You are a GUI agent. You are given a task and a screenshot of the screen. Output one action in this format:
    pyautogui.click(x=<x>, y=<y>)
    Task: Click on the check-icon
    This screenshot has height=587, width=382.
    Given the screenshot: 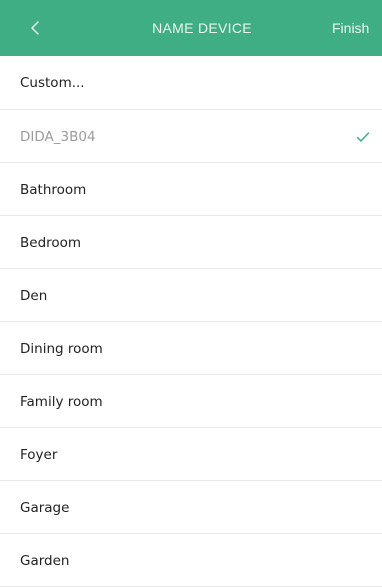 What is the action you would take?
    pyautogui.click(x=363, y=136)
    